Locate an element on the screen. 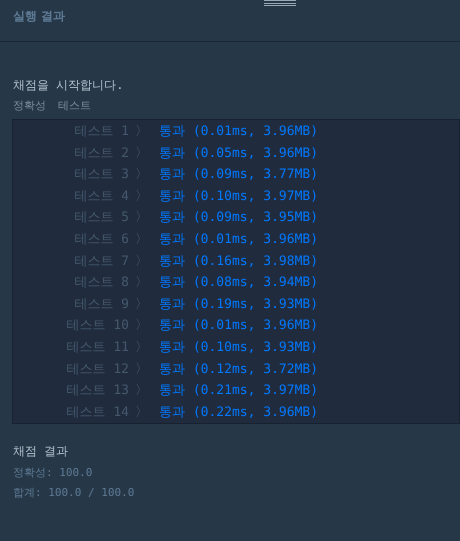 This screenshot has height=541, width=460. test-result: 통과 (0.12ms, 3.72MB) is located at coordinates (238, 369).